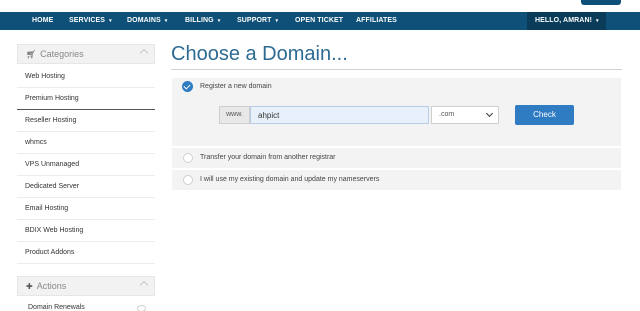 This screenshot has height=311, width=640. Describe the element at coordinates (489, 113) in the screenshot. I see `chevron-down-icon` at that location.